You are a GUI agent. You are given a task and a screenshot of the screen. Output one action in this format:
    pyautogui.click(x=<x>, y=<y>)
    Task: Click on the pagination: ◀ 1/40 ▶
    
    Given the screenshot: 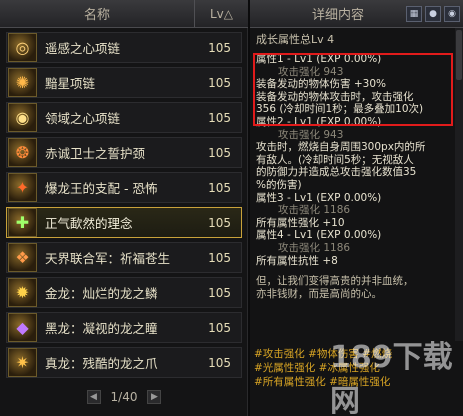 What is the action you would take?
    pyautogui.click(x=124, y=397)
    